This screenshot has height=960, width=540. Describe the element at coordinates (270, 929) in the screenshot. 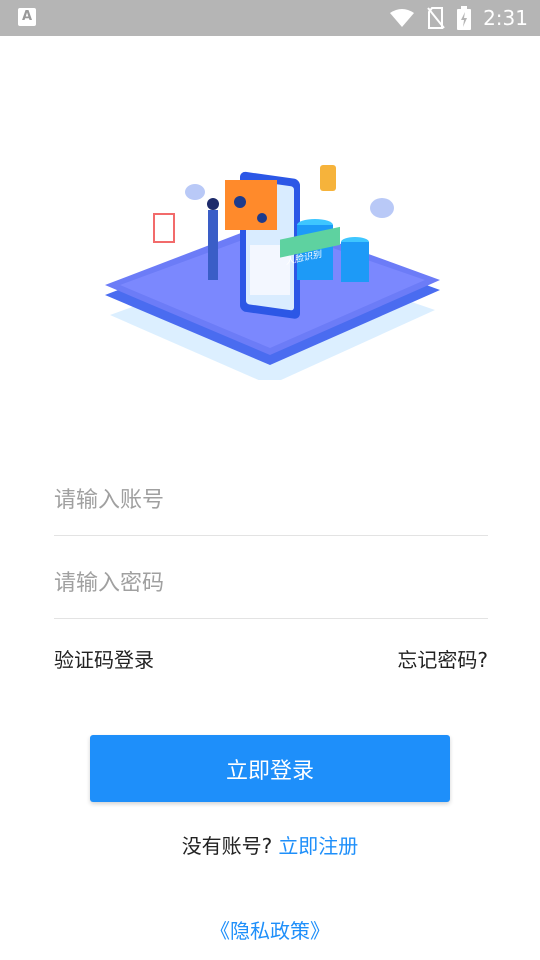

I see `privacy-policy-link: 《隐私政策》` at that location.